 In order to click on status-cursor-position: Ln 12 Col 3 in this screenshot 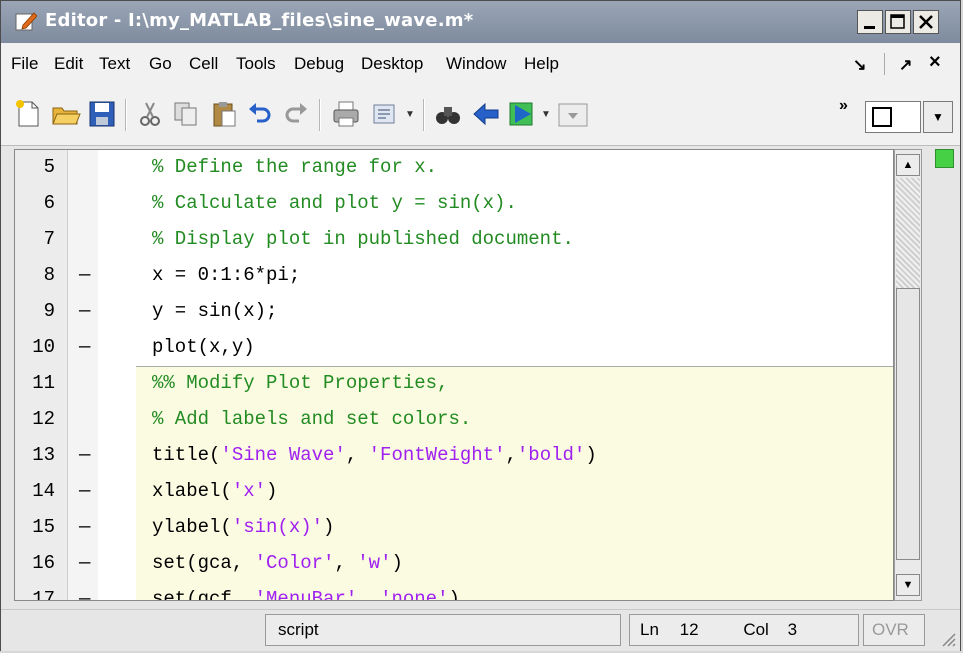, I will do `click(744, 630)`.